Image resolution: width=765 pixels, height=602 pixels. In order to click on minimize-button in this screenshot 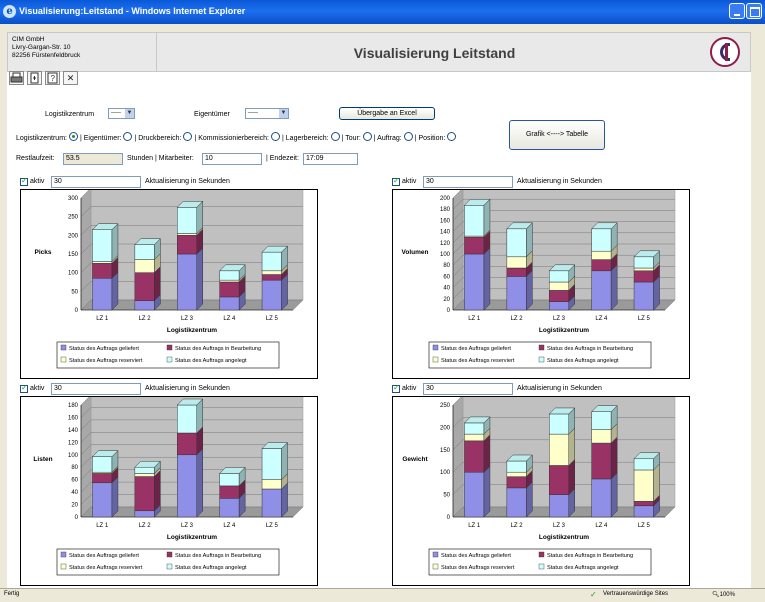, I will do `click(737, 11)`.